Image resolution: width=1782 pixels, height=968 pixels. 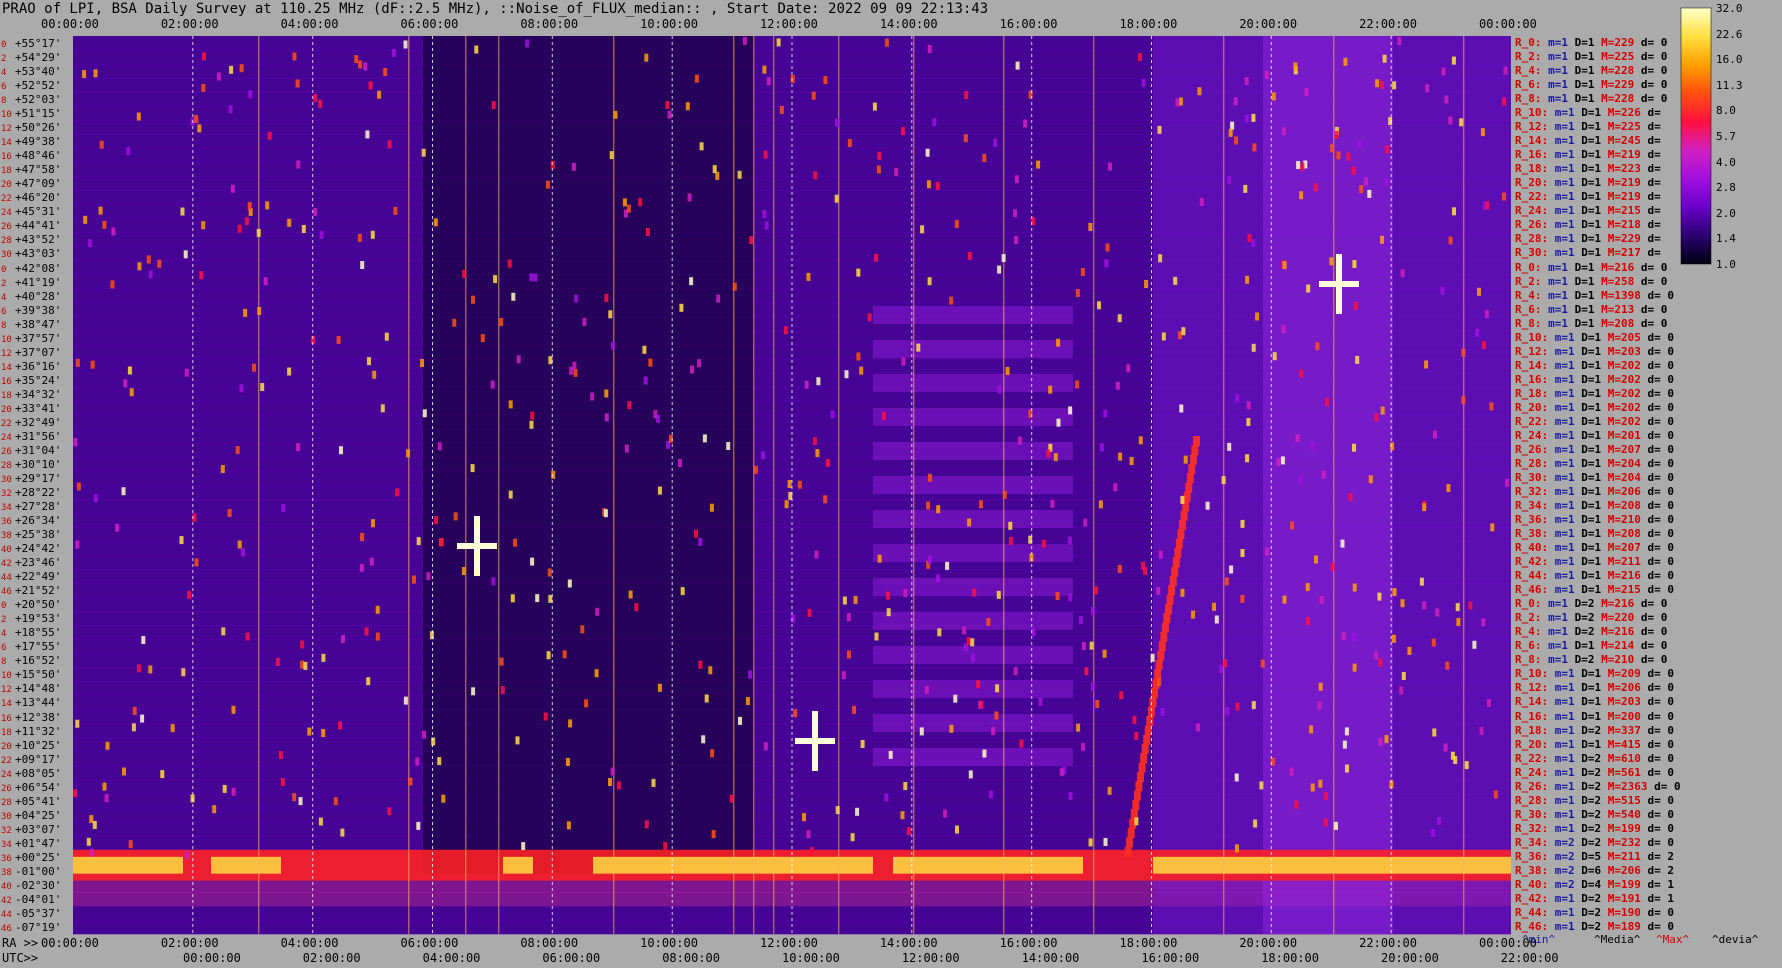 What do you see at coordinates (1696, 136) in the screenshot?
I see `colorbar` at bounding box center [1696, 136].